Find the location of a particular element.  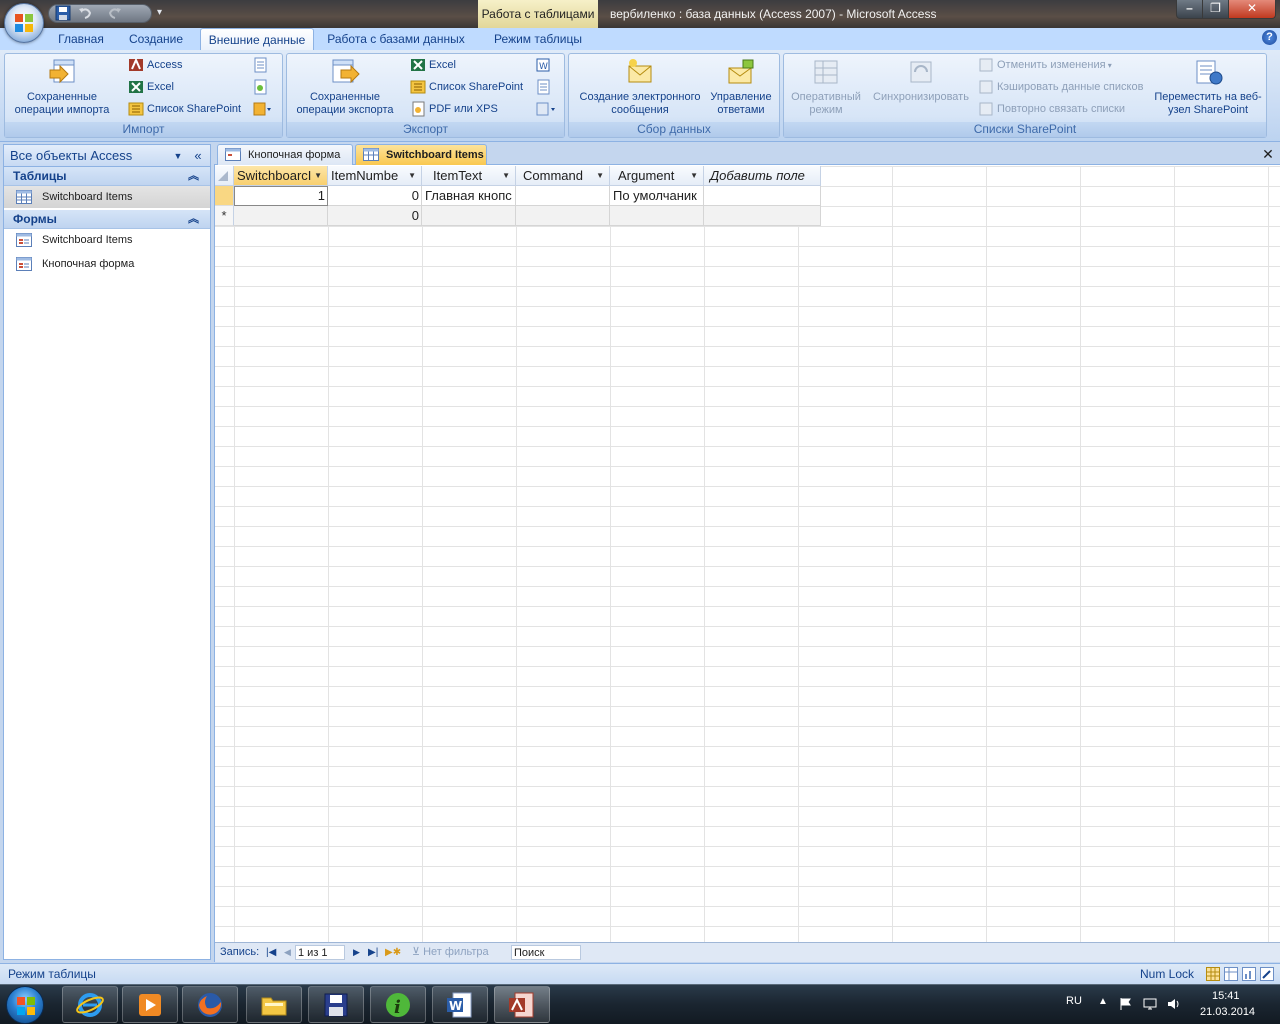

synchronize-button: Синхронизировать is located at coordinates (921, 80).